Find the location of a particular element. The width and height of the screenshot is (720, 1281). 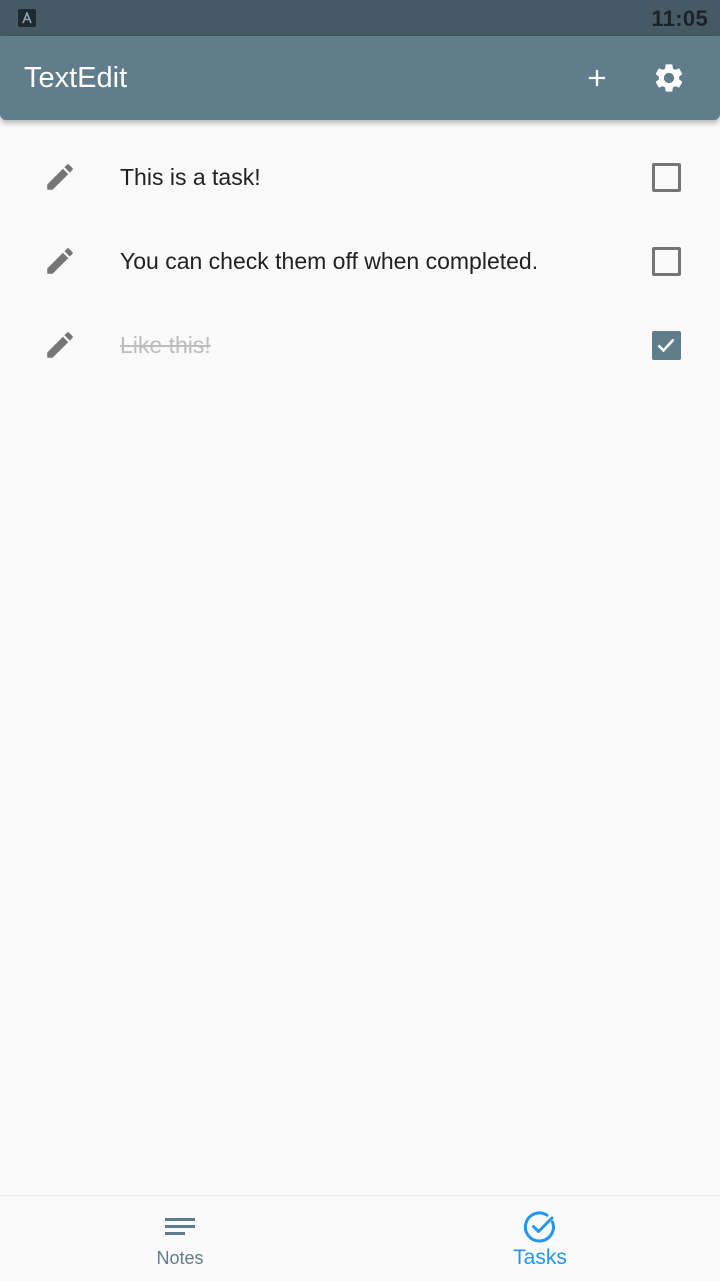

bottom-navigation: Notes Tasks is located at coordinates (360, 1238).